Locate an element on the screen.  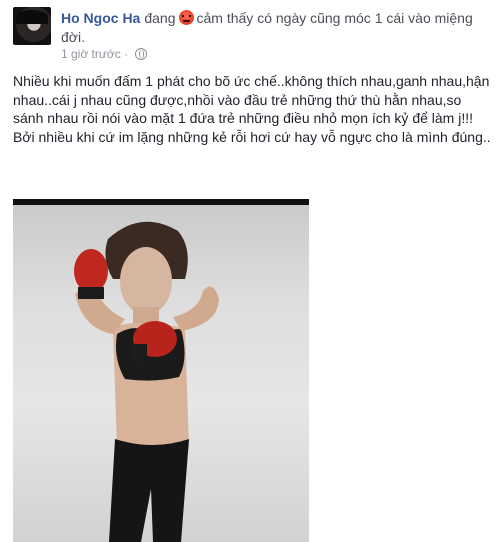
angry-emoji-icon is located at coordinates (186, 17).